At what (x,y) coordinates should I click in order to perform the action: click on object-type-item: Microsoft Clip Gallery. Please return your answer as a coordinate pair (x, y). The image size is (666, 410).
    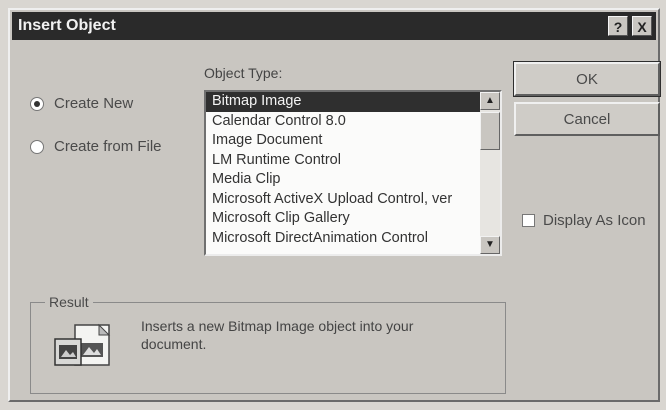
    Looking at the image, I should click on (343, 219).